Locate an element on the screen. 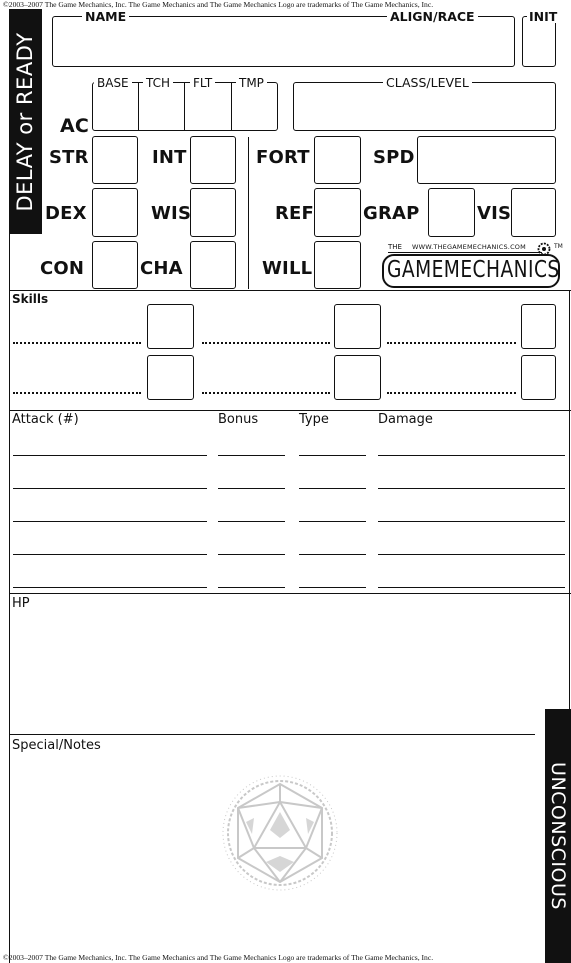 This screenshot has width=571, height=963. logo-url: WWW.THEGAMEMECHANICS.COM is located at coordinates (469, 247).